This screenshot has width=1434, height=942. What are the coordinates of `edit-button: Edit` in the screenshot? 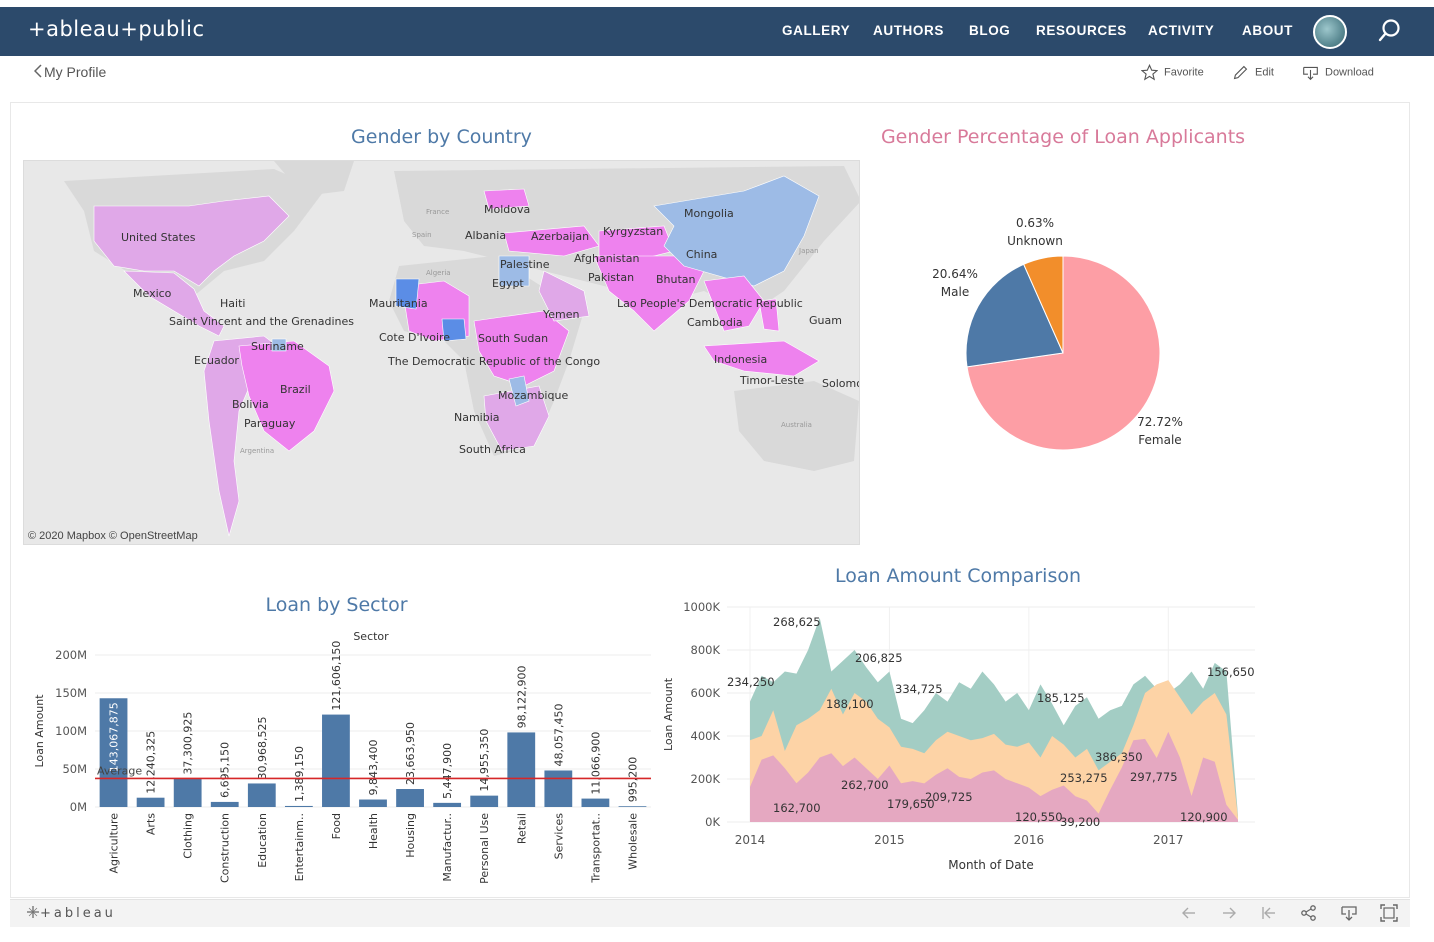 It's located at (1253, 72).